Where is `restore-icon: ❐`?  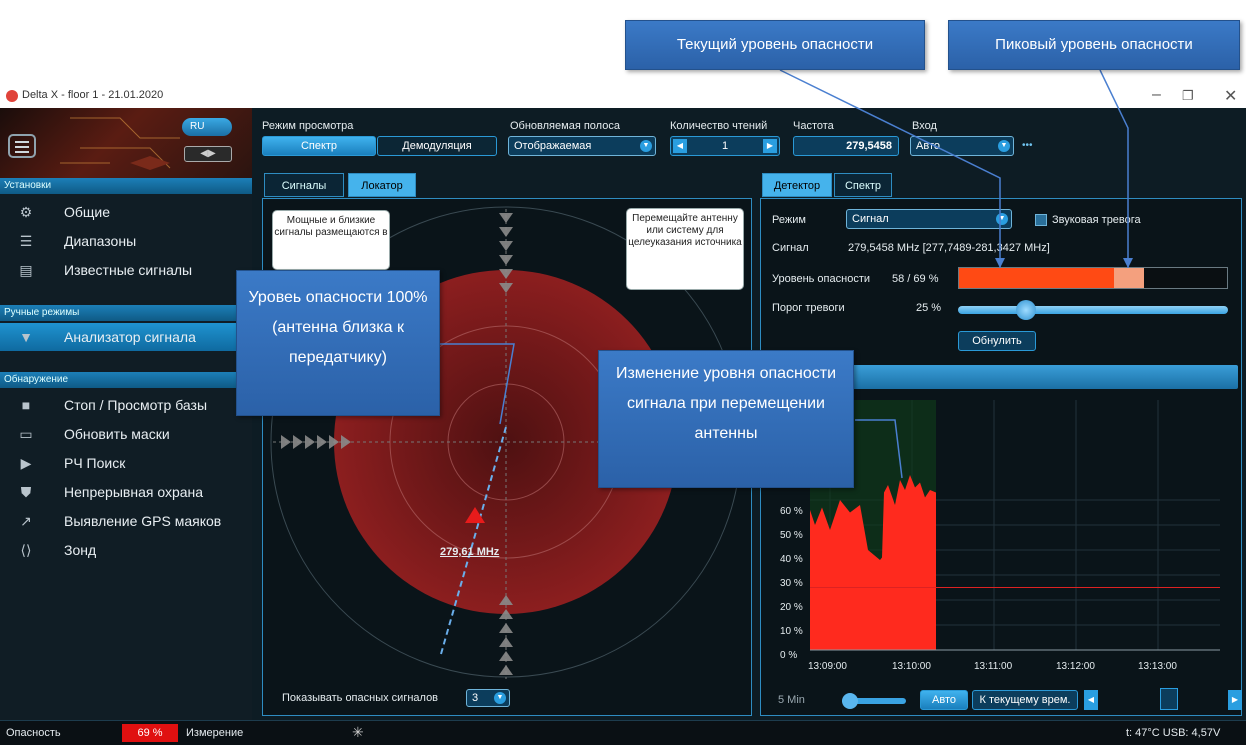
restore-icon: ❐ is located at coordinates (1188, 96).